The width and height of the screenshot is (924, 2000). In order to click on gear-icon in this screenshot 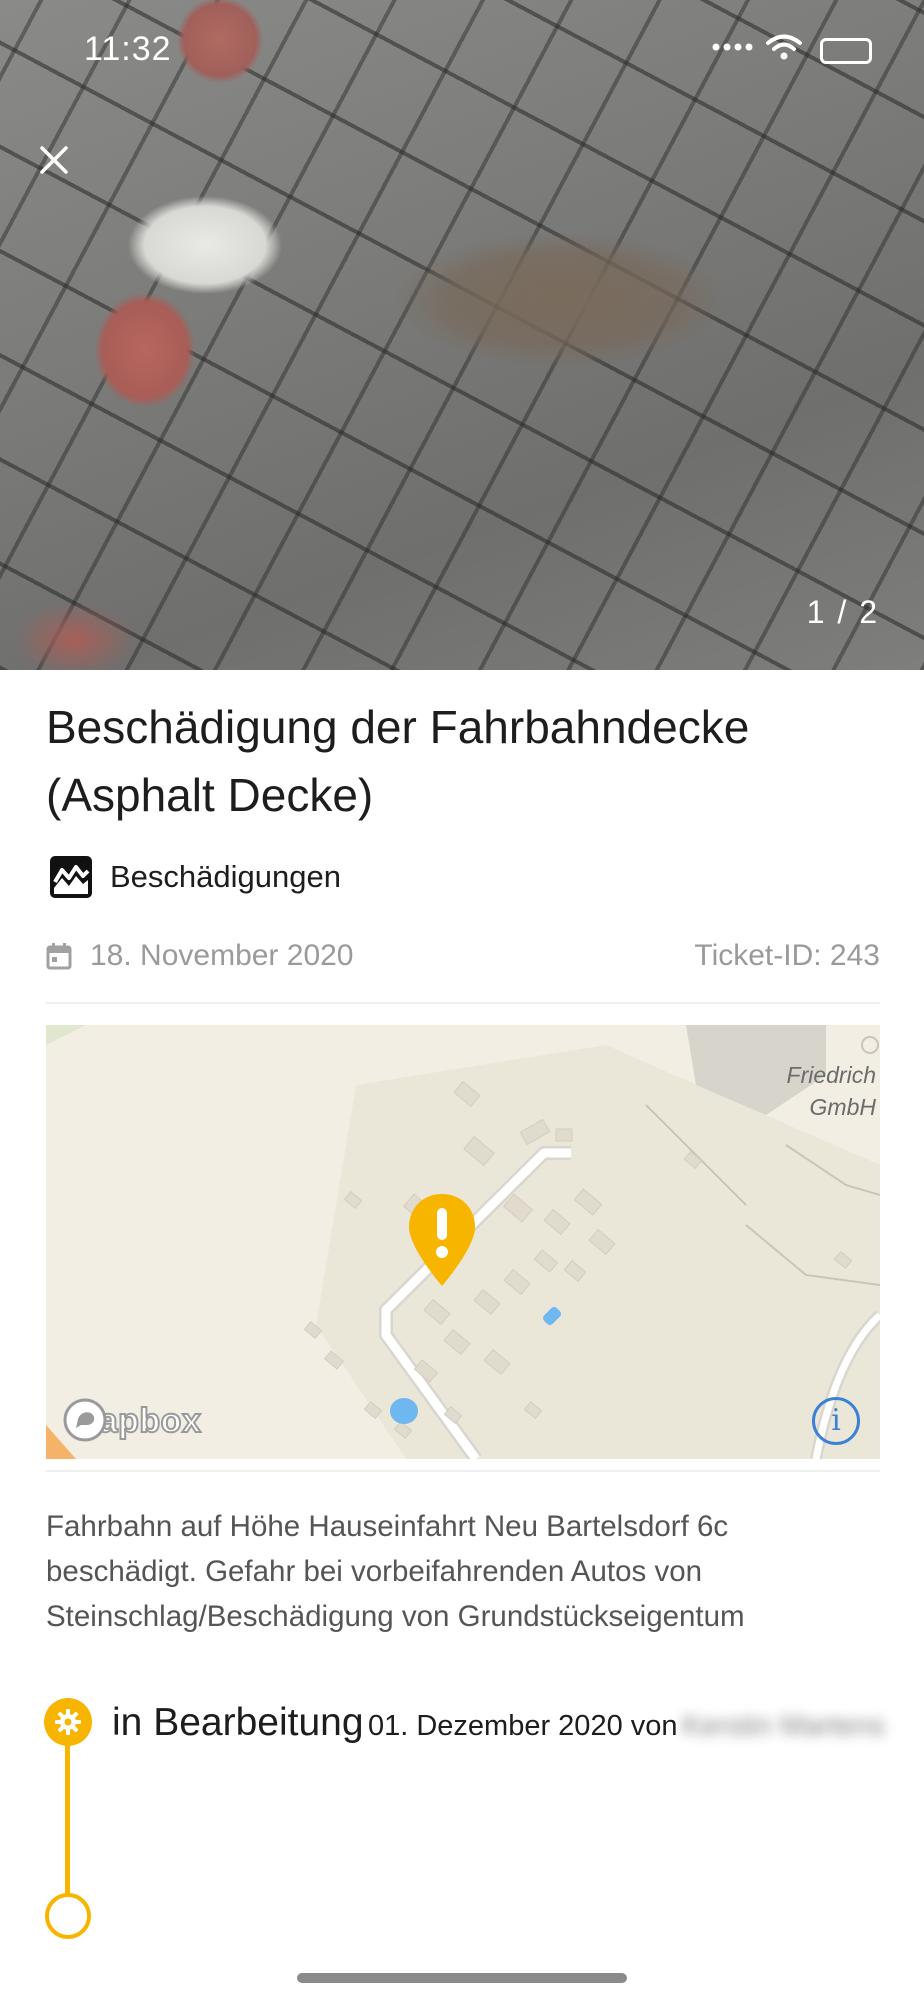, I will do `click(68, 1722)`.